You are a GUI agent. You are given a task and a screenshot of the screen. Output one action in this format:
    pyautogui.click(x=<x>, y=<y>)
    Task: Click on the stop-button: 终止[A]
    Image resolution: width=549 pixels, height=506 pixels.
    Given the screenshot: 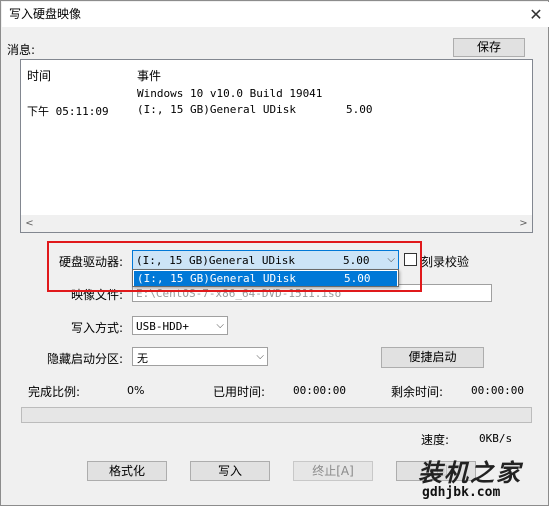 What is the action you would take?
    pyautogui.click(x=333, y=471)
    